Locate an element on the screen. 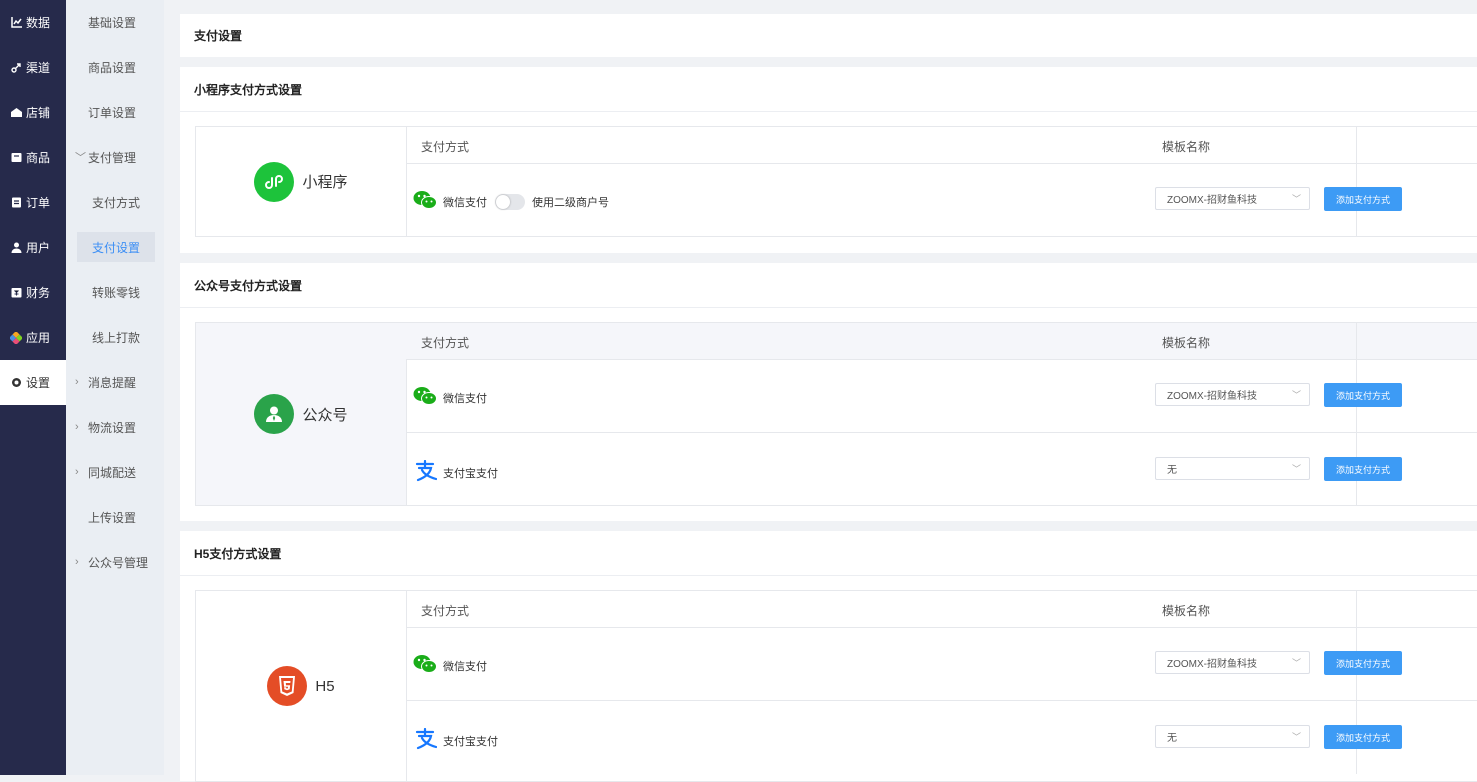  nav-label: 数据 is located at coordinates (38, 23).